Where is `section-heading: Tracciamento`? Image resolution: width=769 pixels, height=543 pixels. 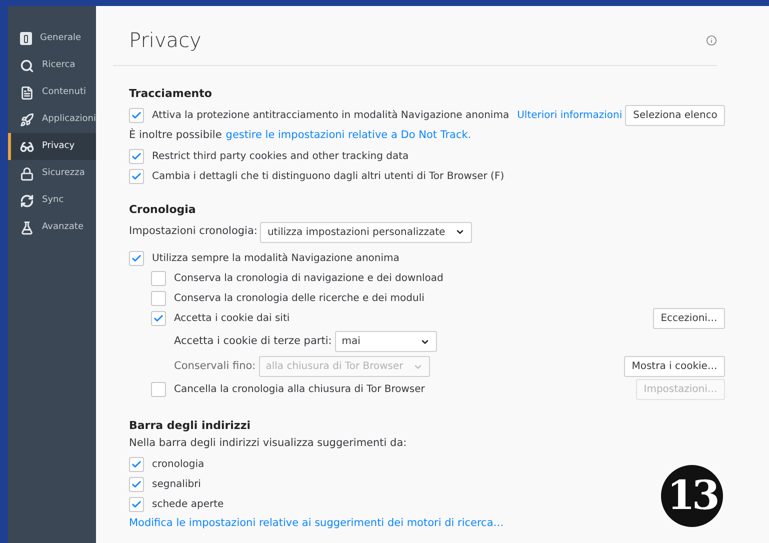 section-heading: Tracciamento is located at coordinates (170, 94).